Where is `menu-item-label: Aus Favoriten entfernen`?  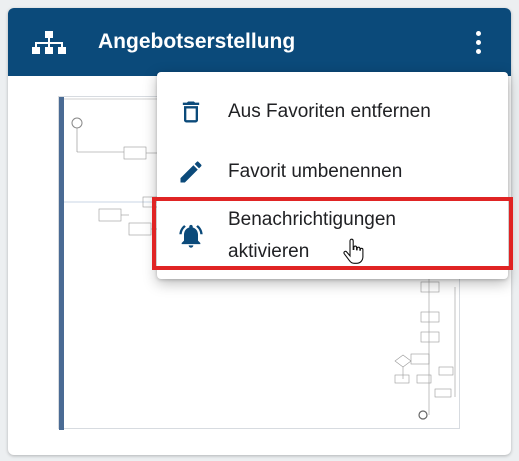
menu-item-label: Aus Favoriten entfernen is located at coordinates (329, 111).